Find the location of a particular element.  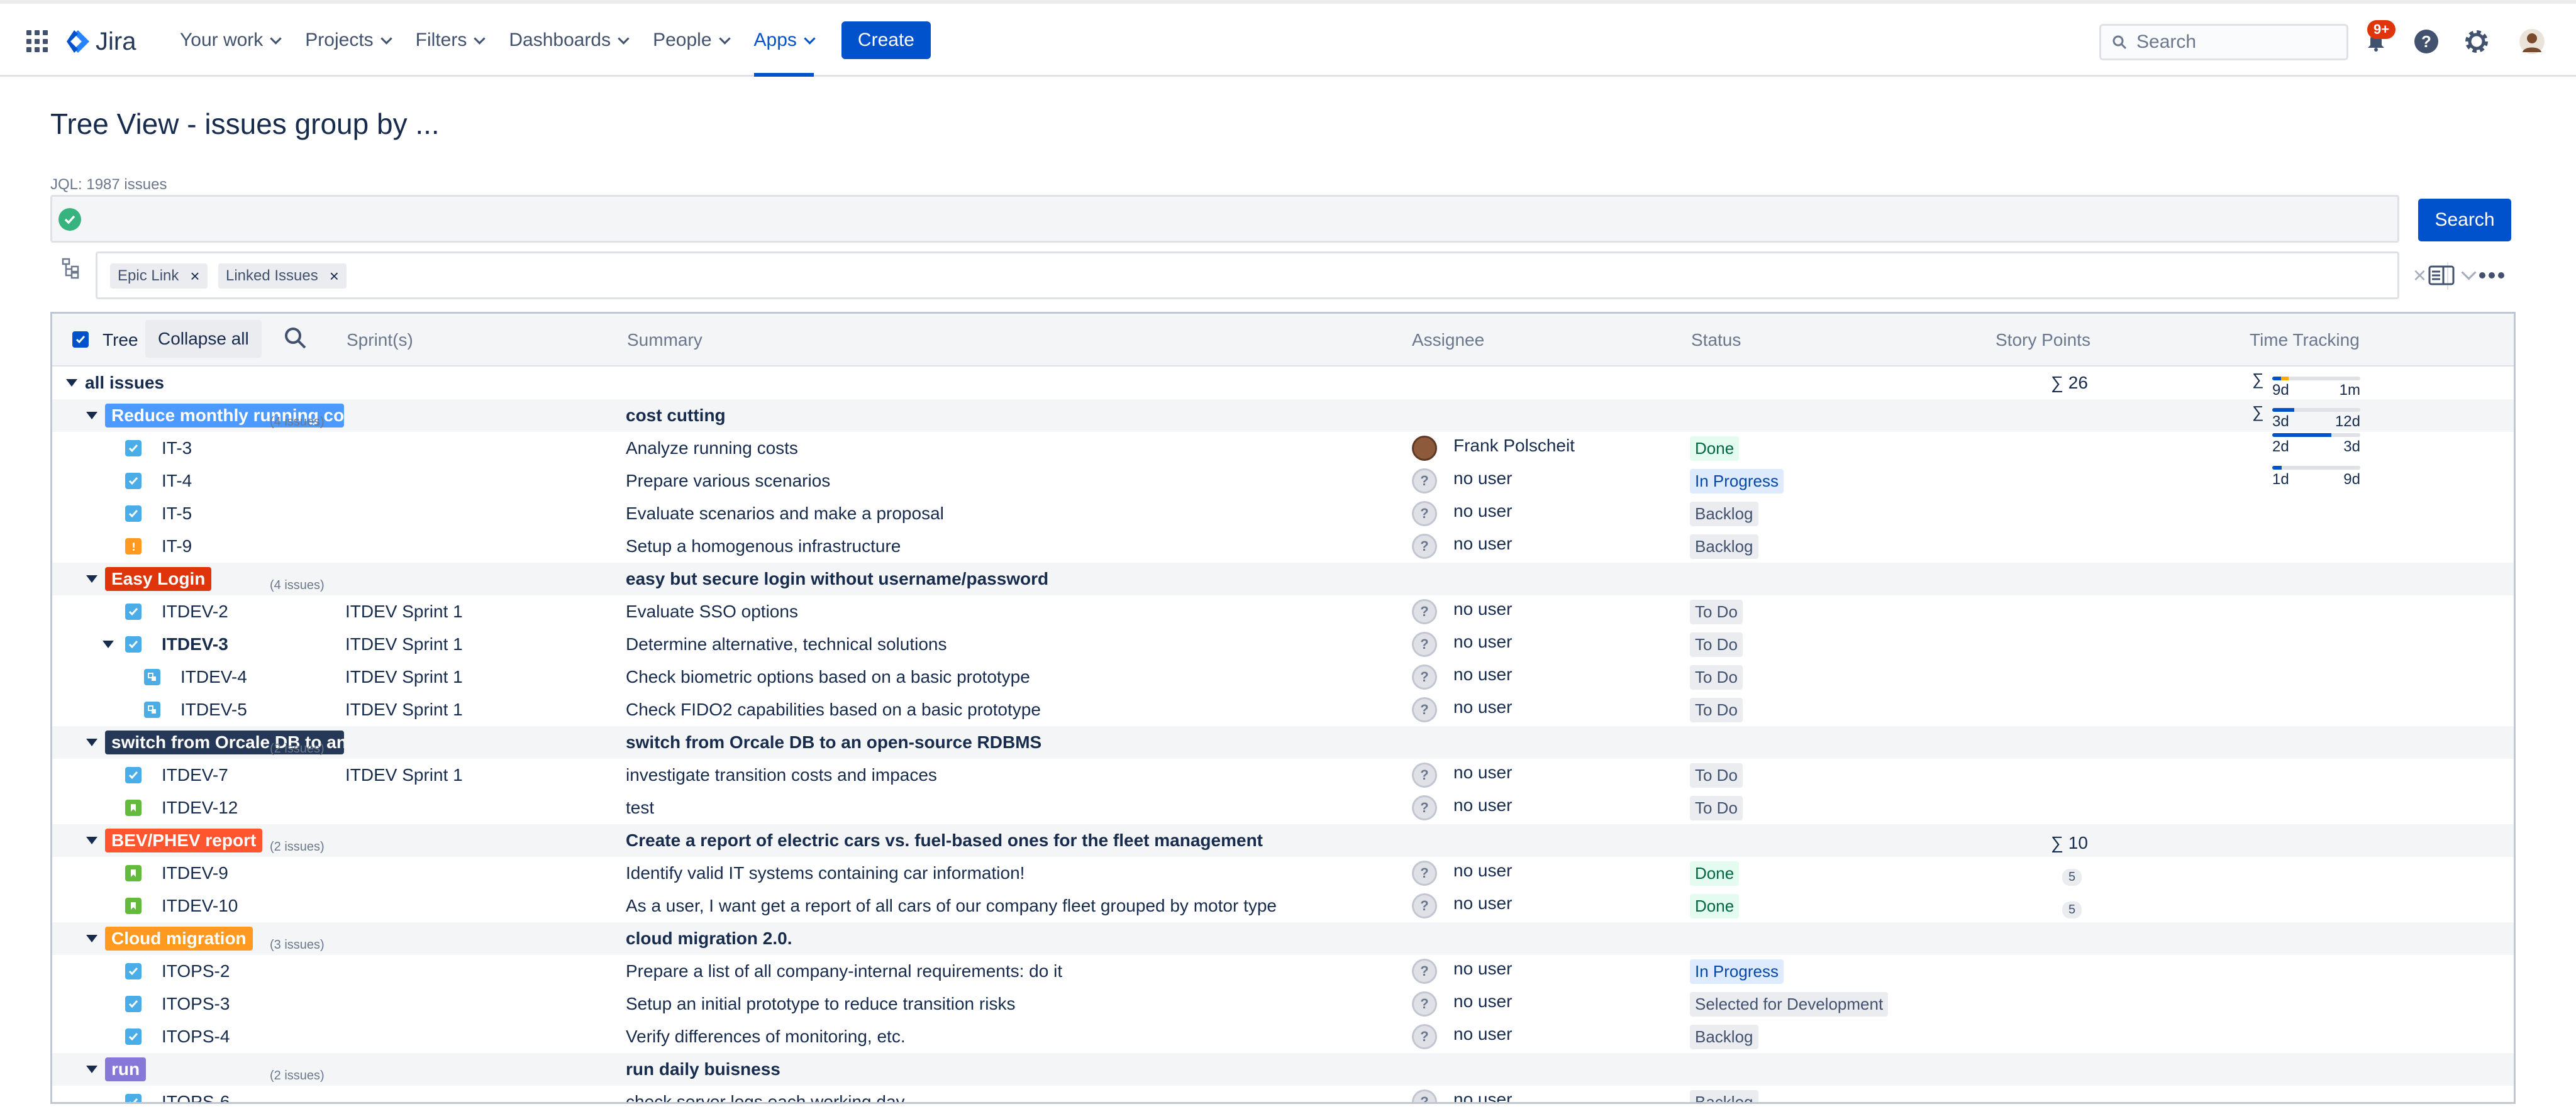

column-header-status: Status is located at coordinates (1716, 340).